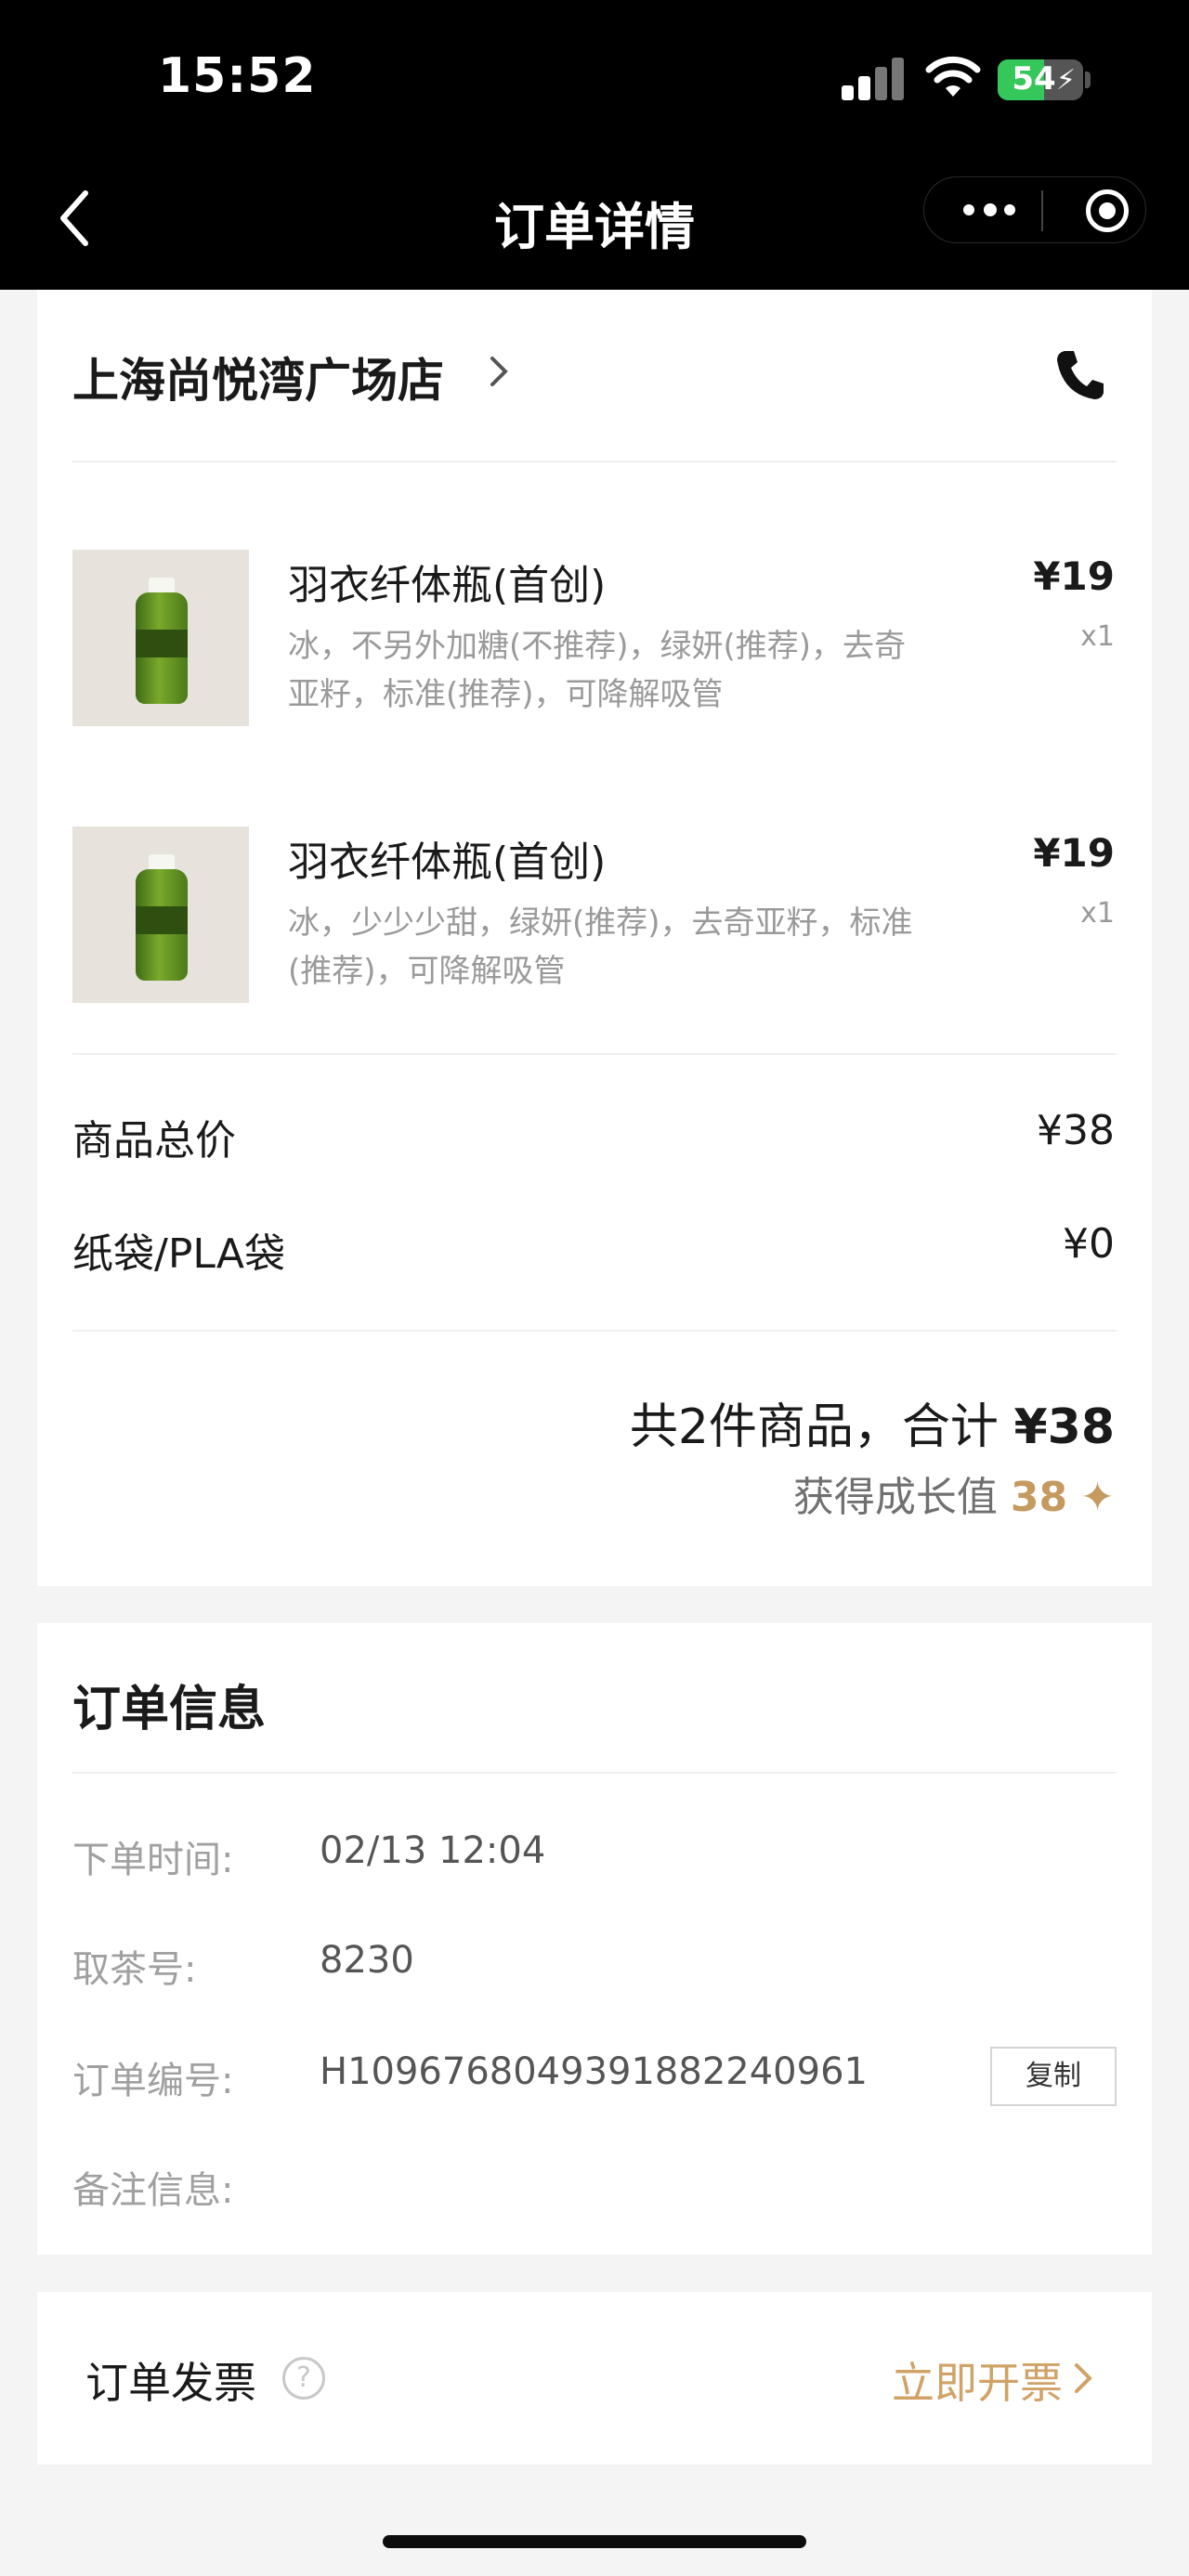  I want to click on mini-program-capsule, so click(1034, 209).